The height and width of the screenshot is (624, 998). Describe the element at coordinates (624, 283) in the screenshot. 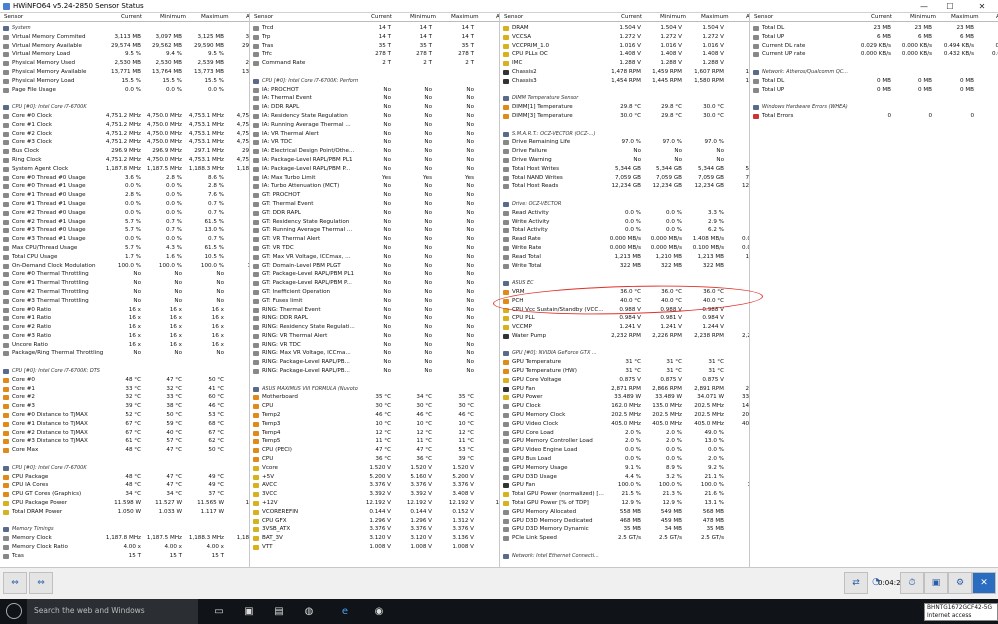

I see `sensor-group-header: ASUS EC` at that location.